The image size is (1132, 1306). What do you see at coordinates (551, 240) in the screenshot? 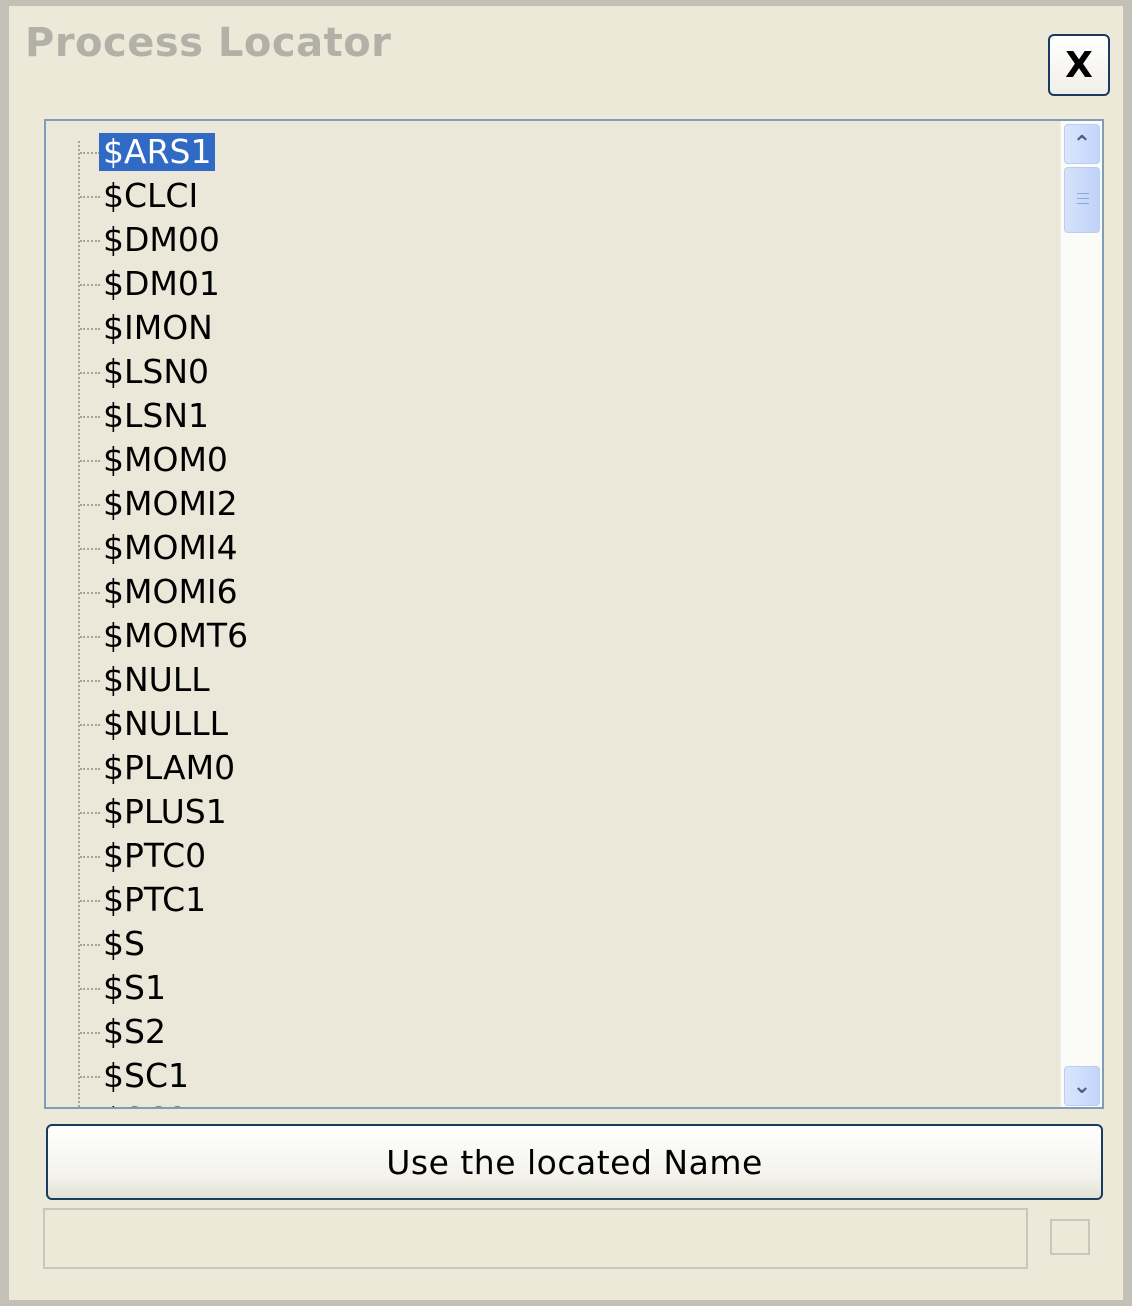
I see `tree-item: $DM00` at bounding box center [551, 240].